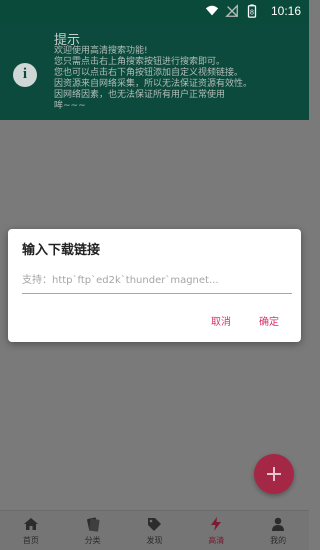  What do you see at coordinates (278, 524) in the screenshot?
I see `person-icon` at bounding box center [278, 524].